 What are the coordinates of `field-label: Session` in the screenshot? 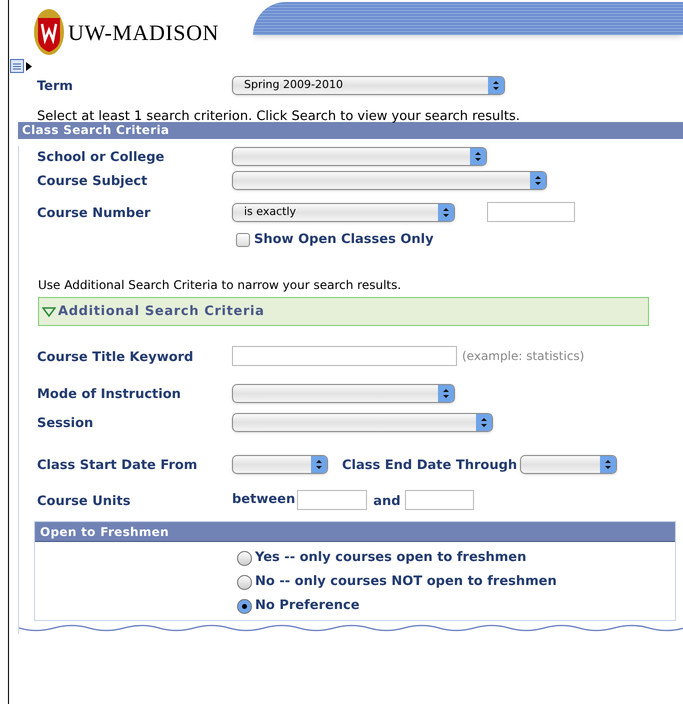 It's located at (65, 423).